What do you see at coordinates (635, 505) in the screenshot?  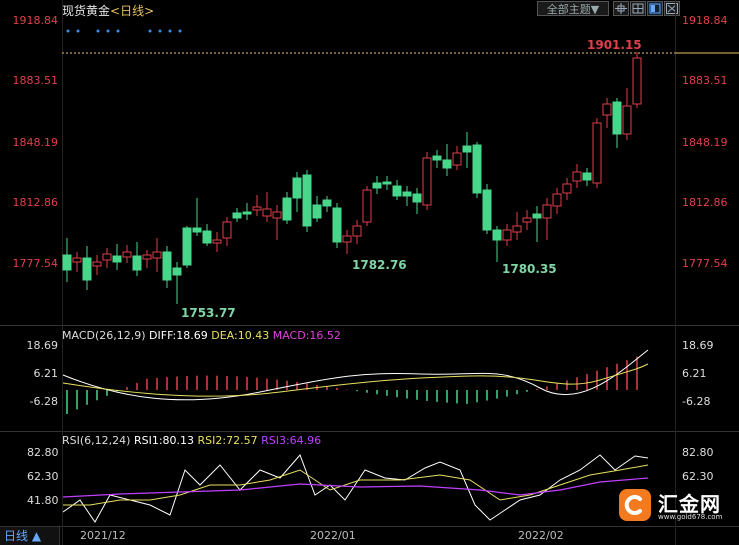 I see `logo-icon` at bounding box center [635, 505].